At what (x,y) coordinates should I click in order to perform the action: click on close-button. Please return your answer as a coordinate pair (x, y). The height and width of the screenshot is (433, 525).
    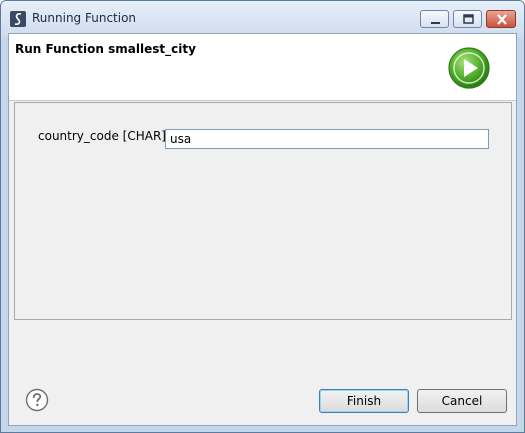
    Looking at the image, I should click on (501, 19).